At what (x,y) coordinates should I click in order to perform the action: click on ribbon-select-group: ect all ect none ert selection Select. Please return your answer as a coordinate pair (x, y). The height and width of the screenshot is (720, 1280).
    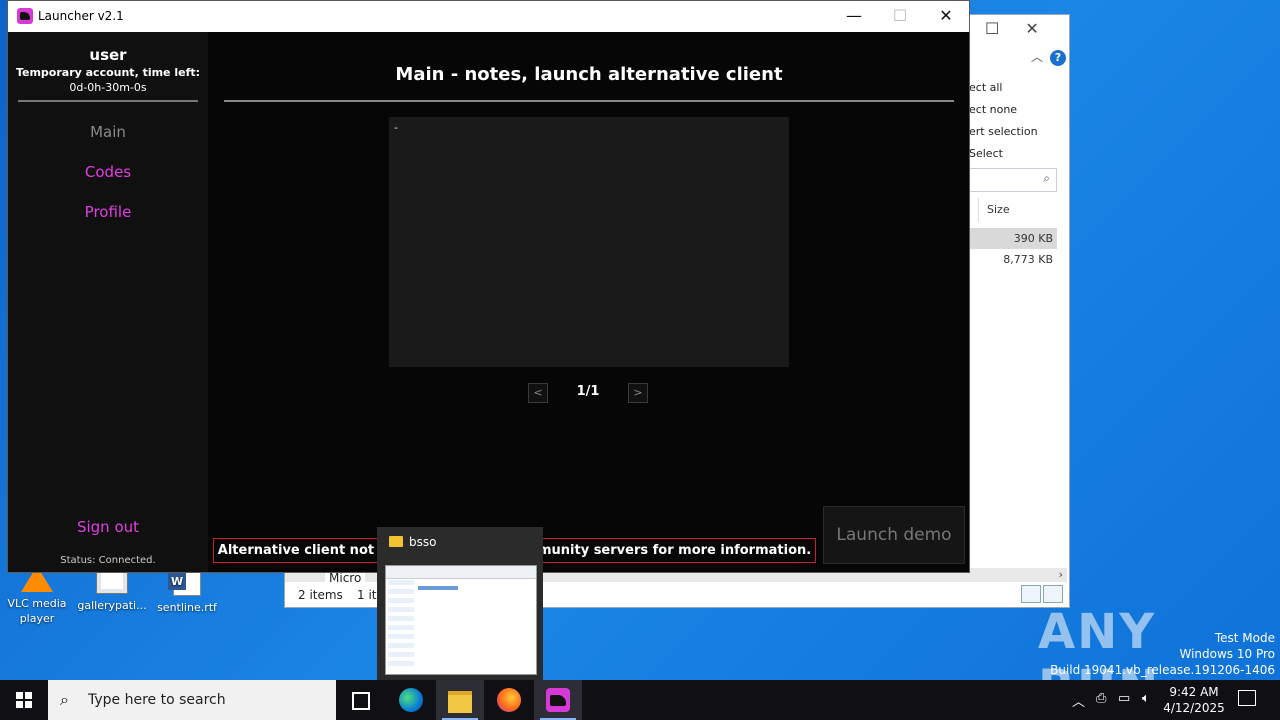
    Looking at the image, I should click on (1003, 121).